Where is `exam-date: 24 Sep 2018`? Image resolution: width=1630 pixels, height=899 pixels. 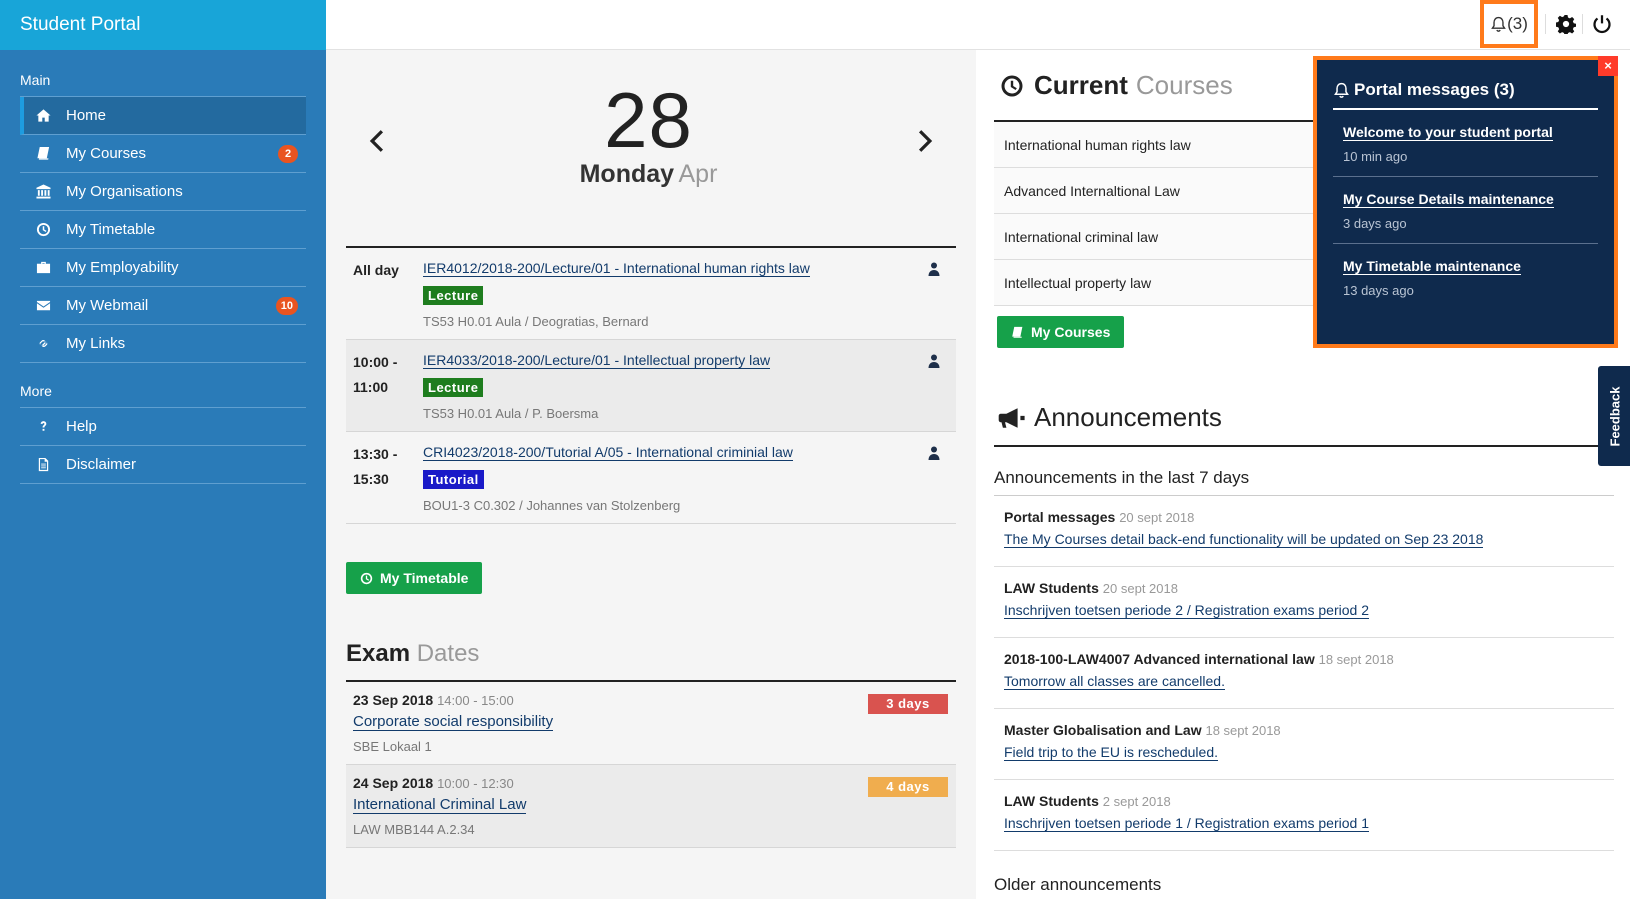 exam-date: 24 Sep 2018 is located at coordinates (393, 783).